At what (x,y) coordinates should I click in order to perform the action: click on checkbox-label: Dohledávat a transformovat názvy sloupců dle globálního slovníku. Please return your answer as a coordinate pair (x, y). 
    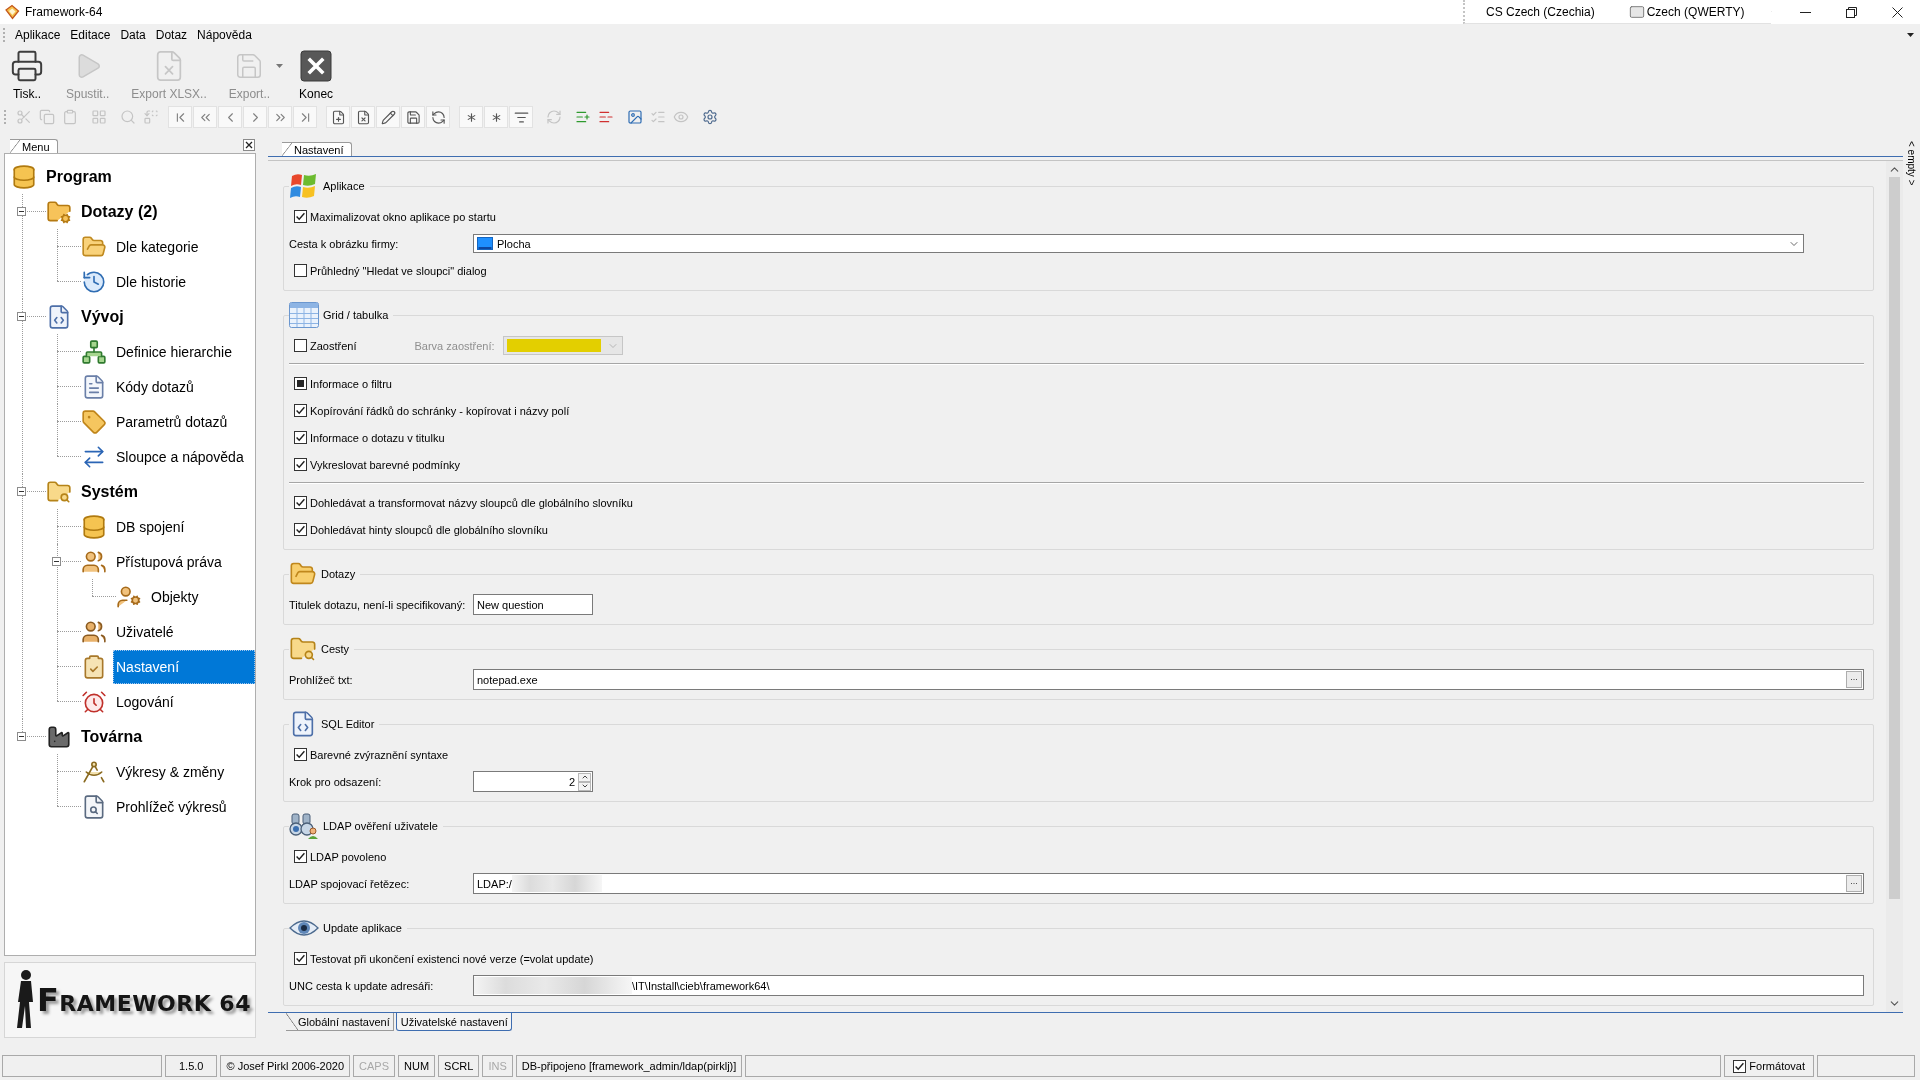
    Looking at the image, I should click on (471, 502).